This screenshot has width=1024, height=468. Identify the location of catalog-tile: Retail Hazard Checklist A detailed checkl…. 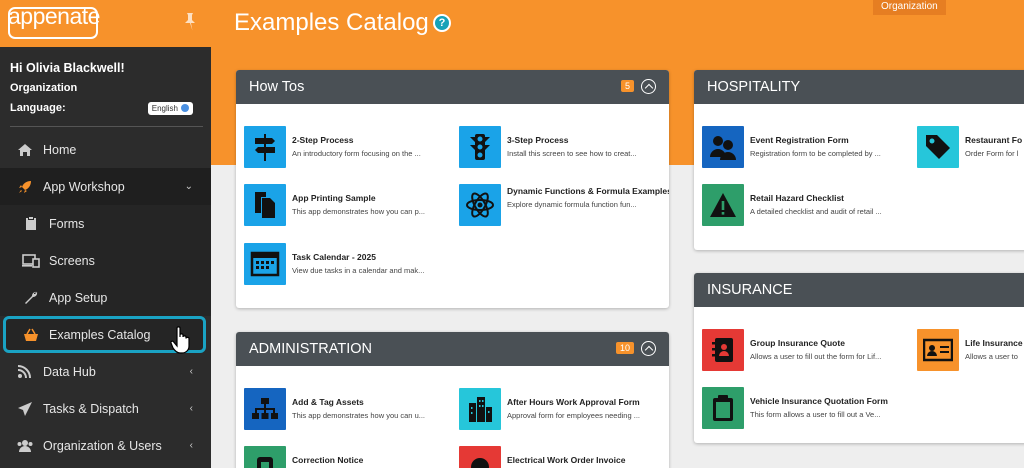
(808, 205).